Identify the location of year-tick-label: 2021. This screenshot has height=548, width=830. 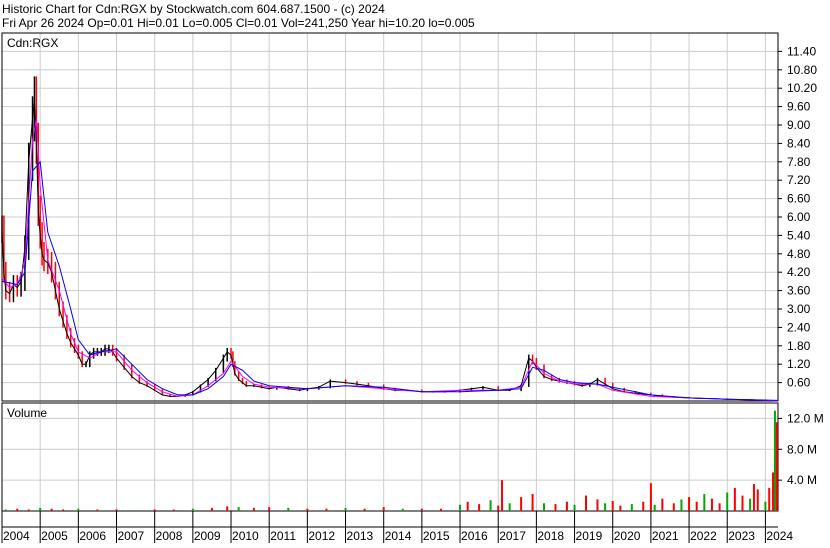
(665, 536).